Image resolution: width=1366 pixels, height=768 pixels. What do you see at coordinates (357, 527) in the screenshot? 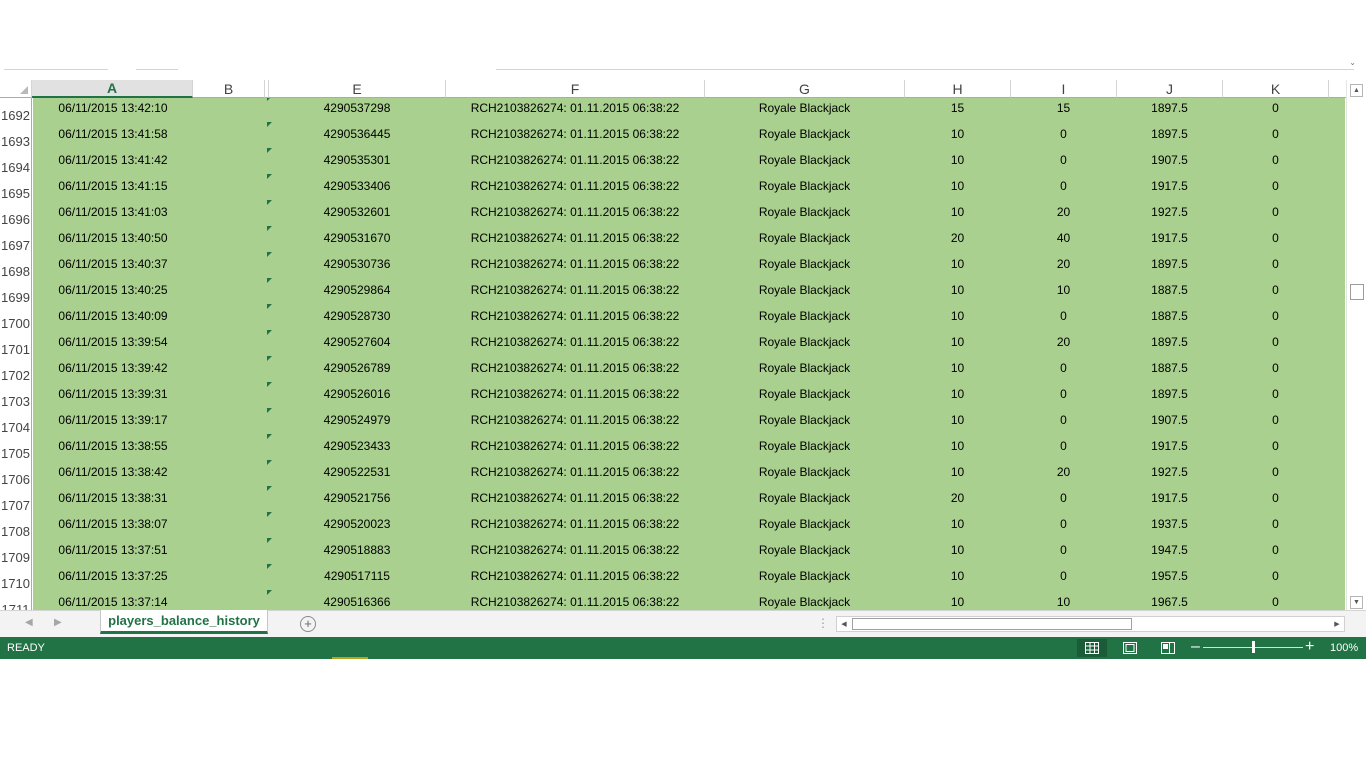
I see `cell-transaction-id: 4290520023` at bounding box center [357, 527].